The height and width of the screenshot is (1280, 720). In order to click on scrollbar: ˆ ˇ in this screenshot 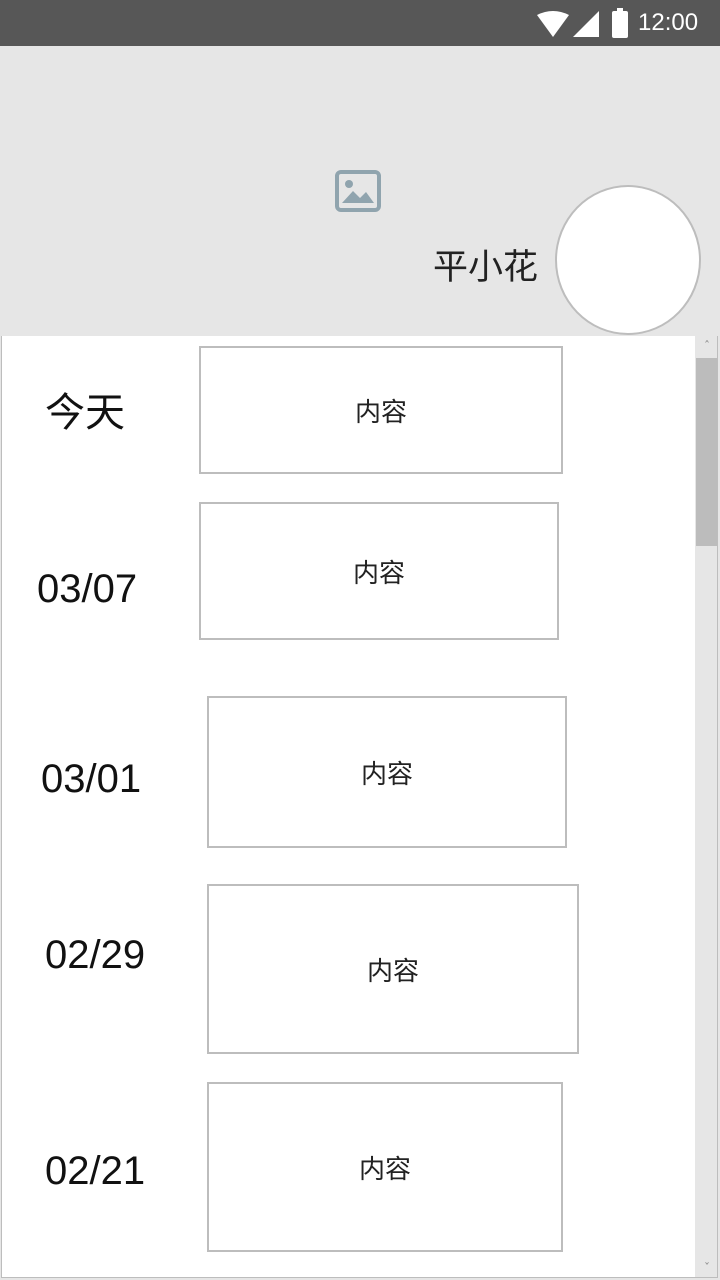, I will do `click(706, 806)`.